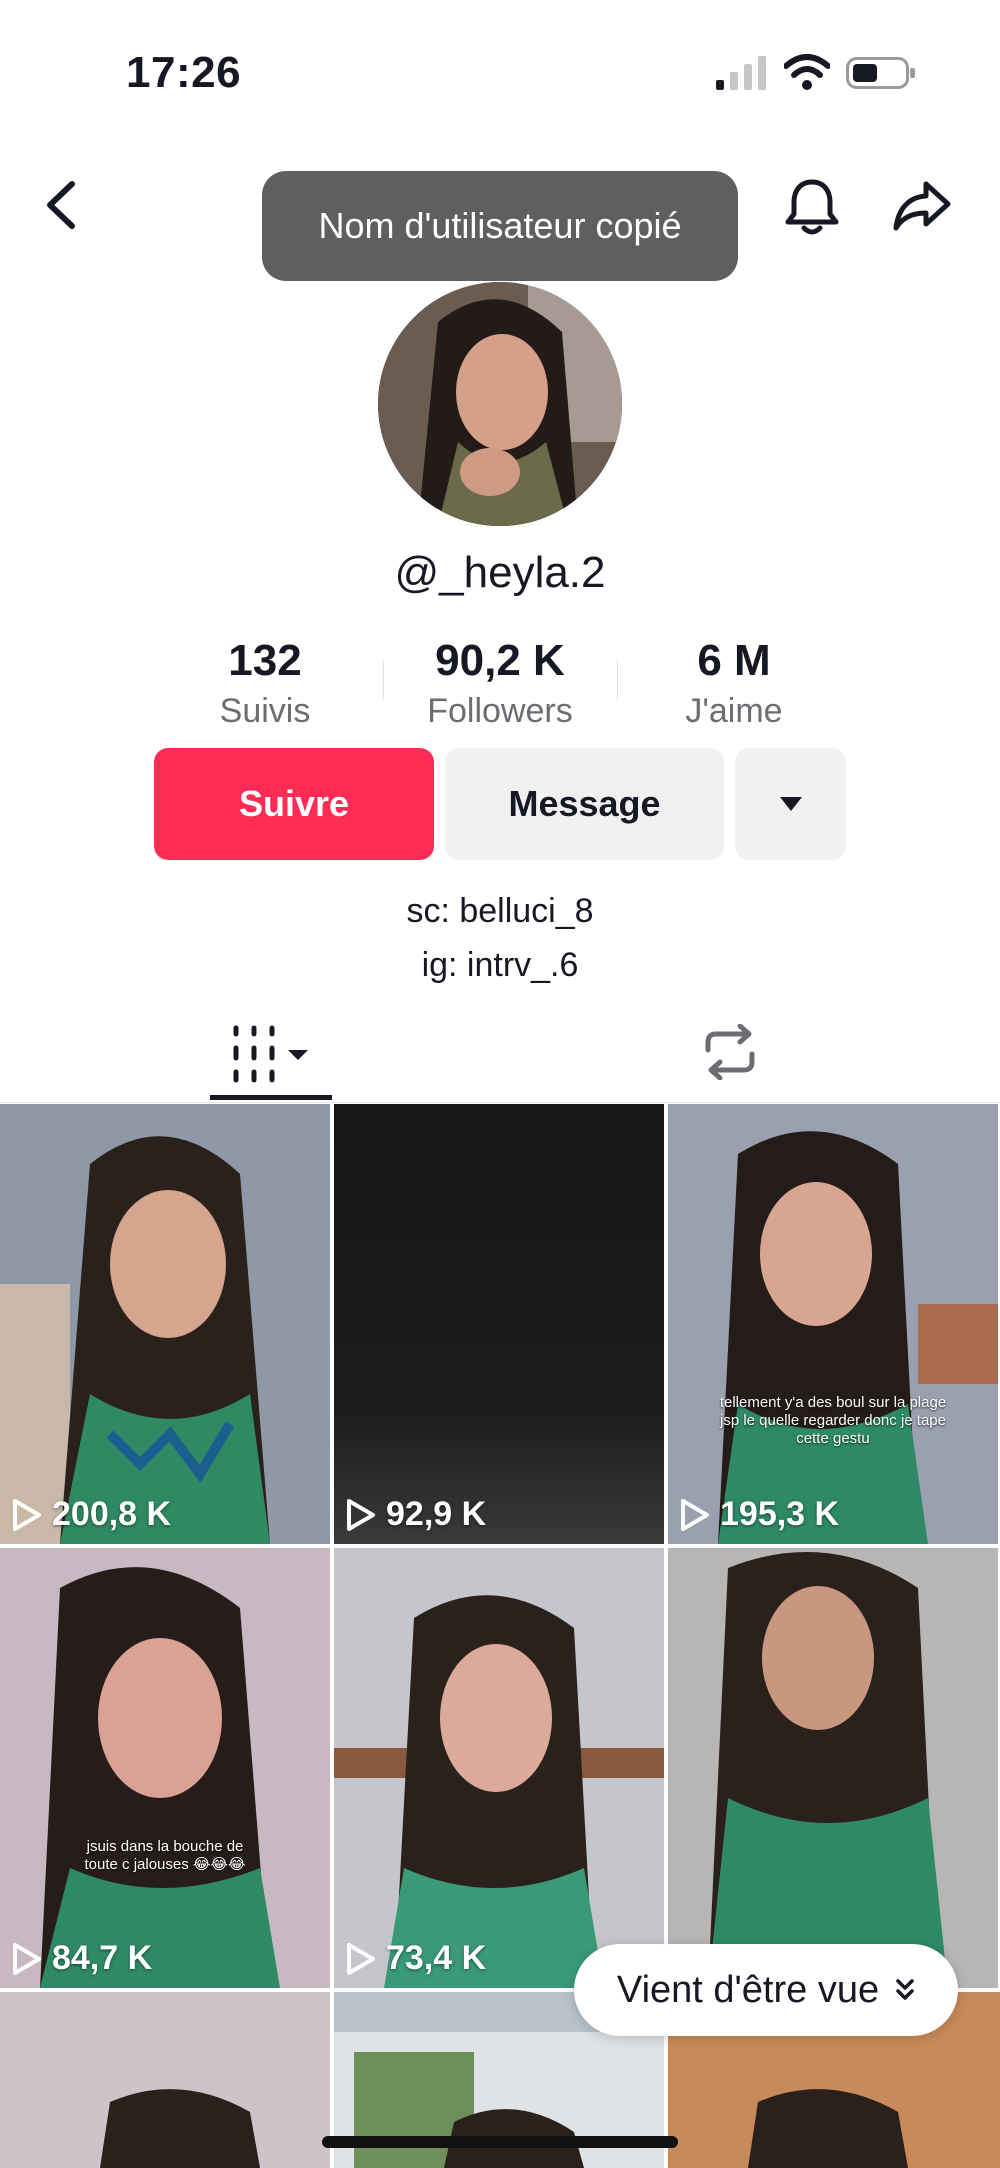 This screenshot has width=1000, height=2168. What do you see at coordinates (807, 72) in the screenshot?
I see `wifi-icon` at bounding box center [807, 72].